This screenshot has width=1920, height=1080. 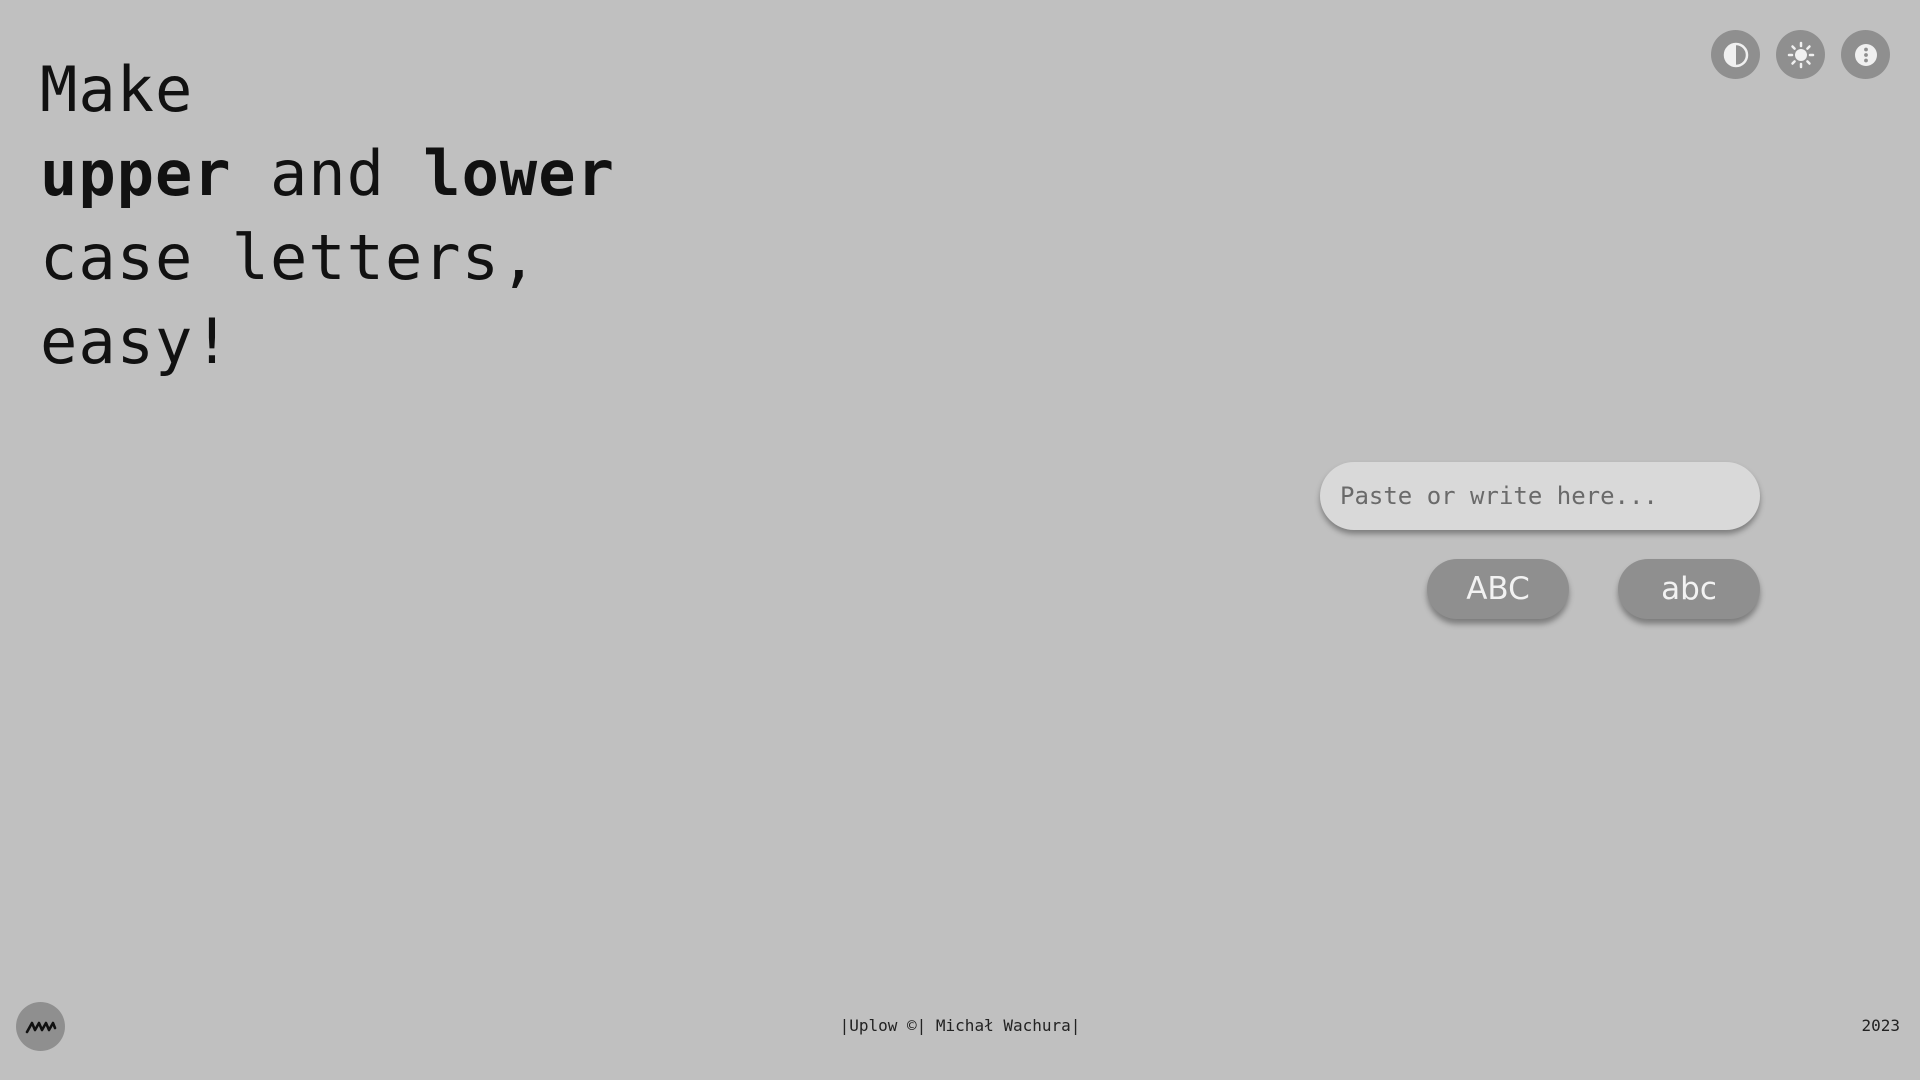 I want to click on footer-credit: |Uplow ©| Michał Wachura|, so click(x=960, y=1025).